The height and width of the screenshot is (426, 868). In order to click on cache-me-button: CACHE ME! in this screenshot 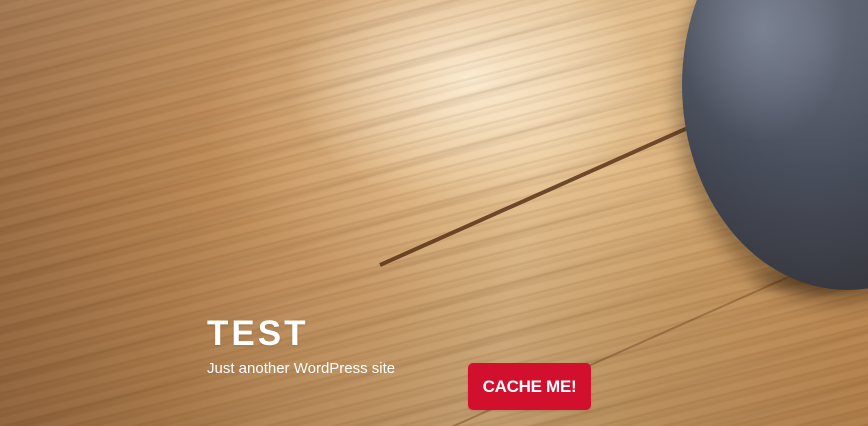, I will do `click(529, 386)`.